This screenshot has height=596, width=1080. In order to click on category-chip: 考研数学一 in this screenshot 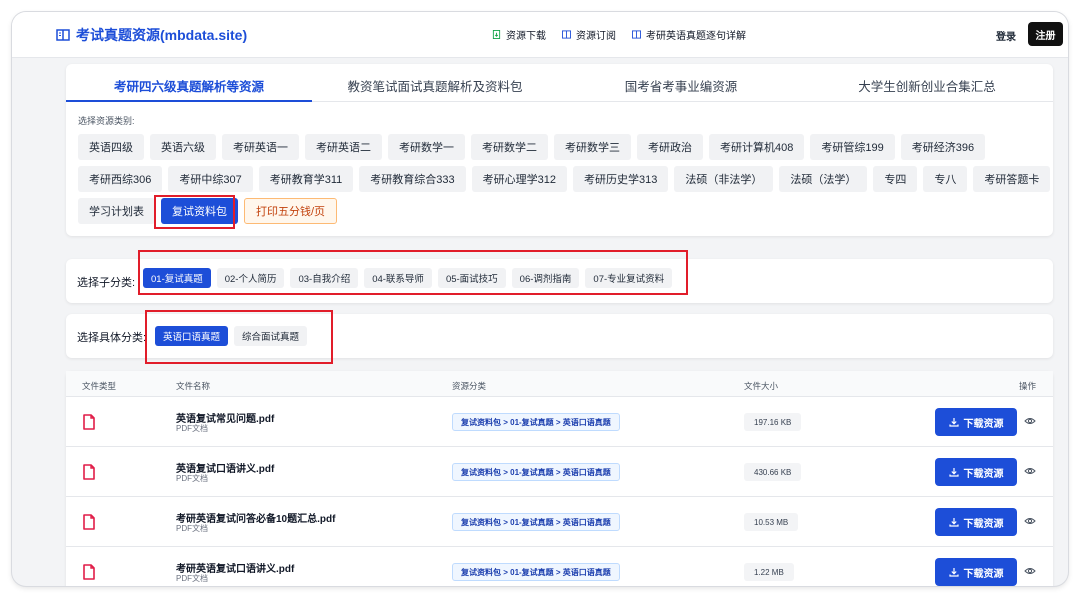, I will do `click(426, 147)`.